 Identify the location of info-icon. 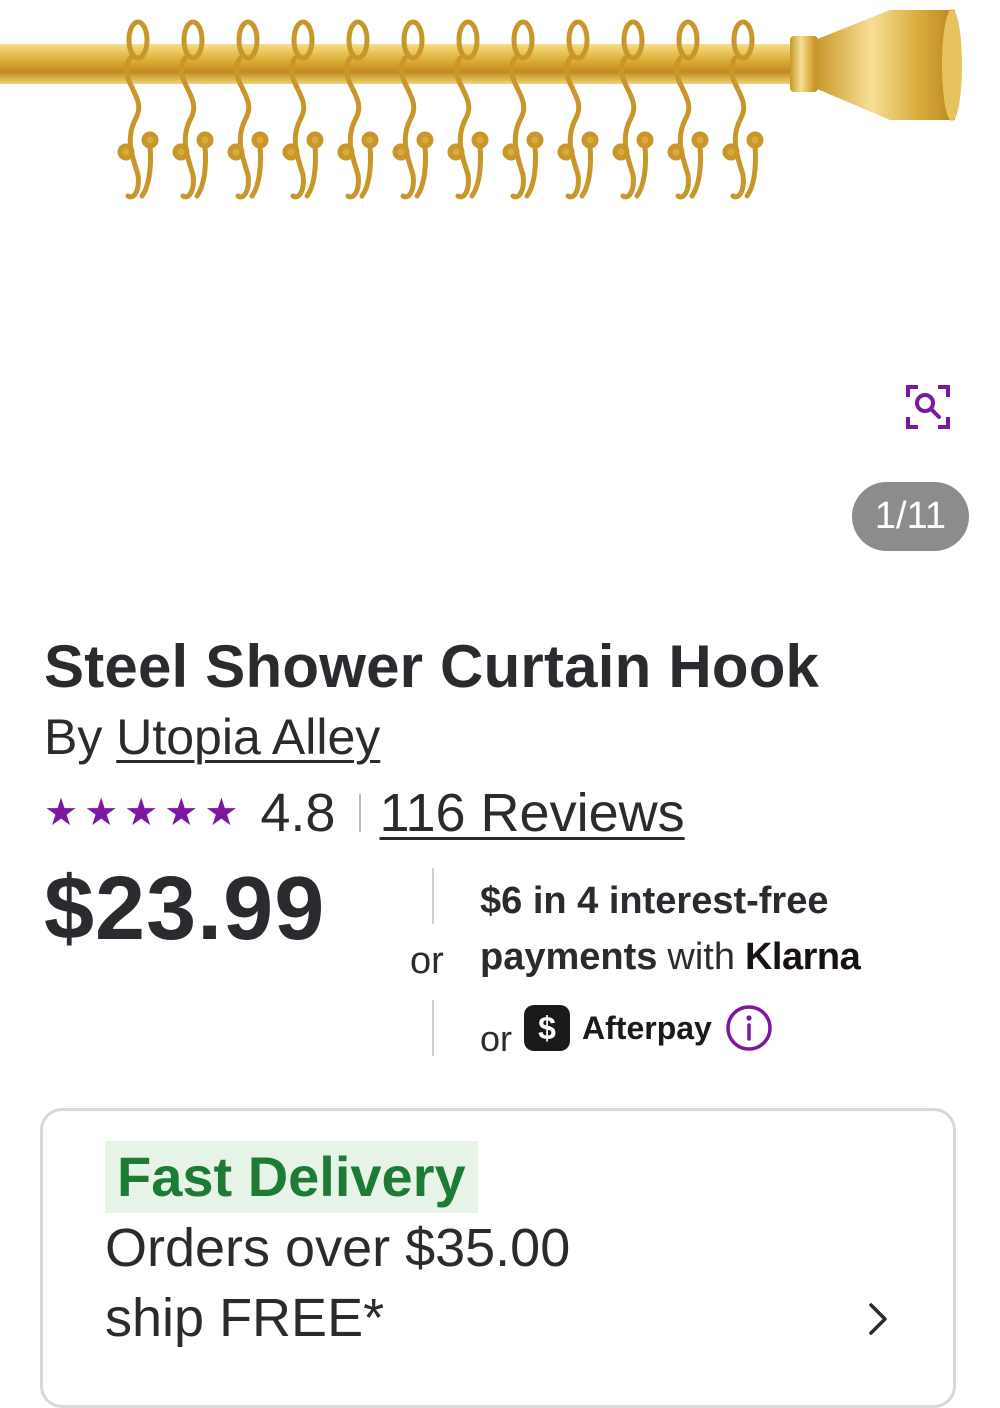
(749, 1028).